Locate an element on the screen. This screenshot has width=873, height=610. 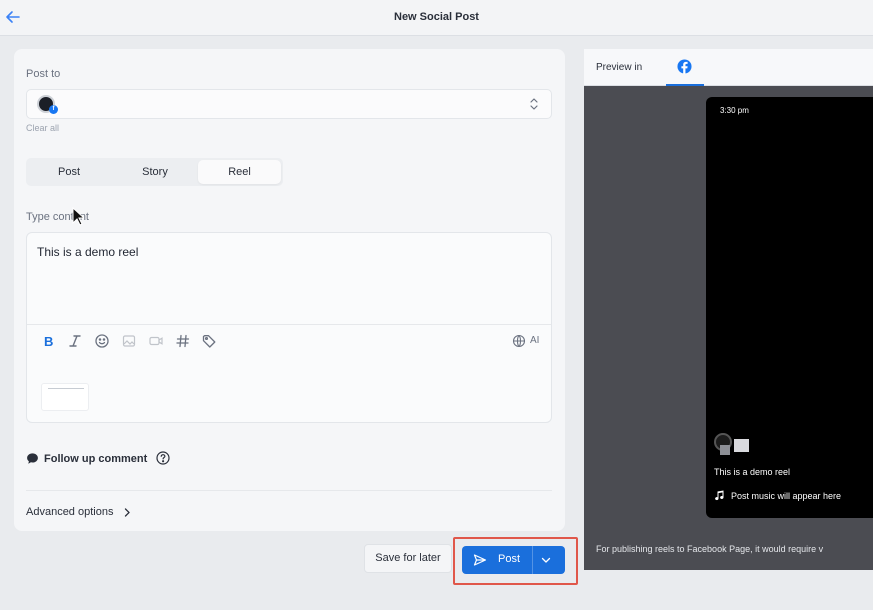
clear-all-link: Clear all is located at coordinates (42, 128).